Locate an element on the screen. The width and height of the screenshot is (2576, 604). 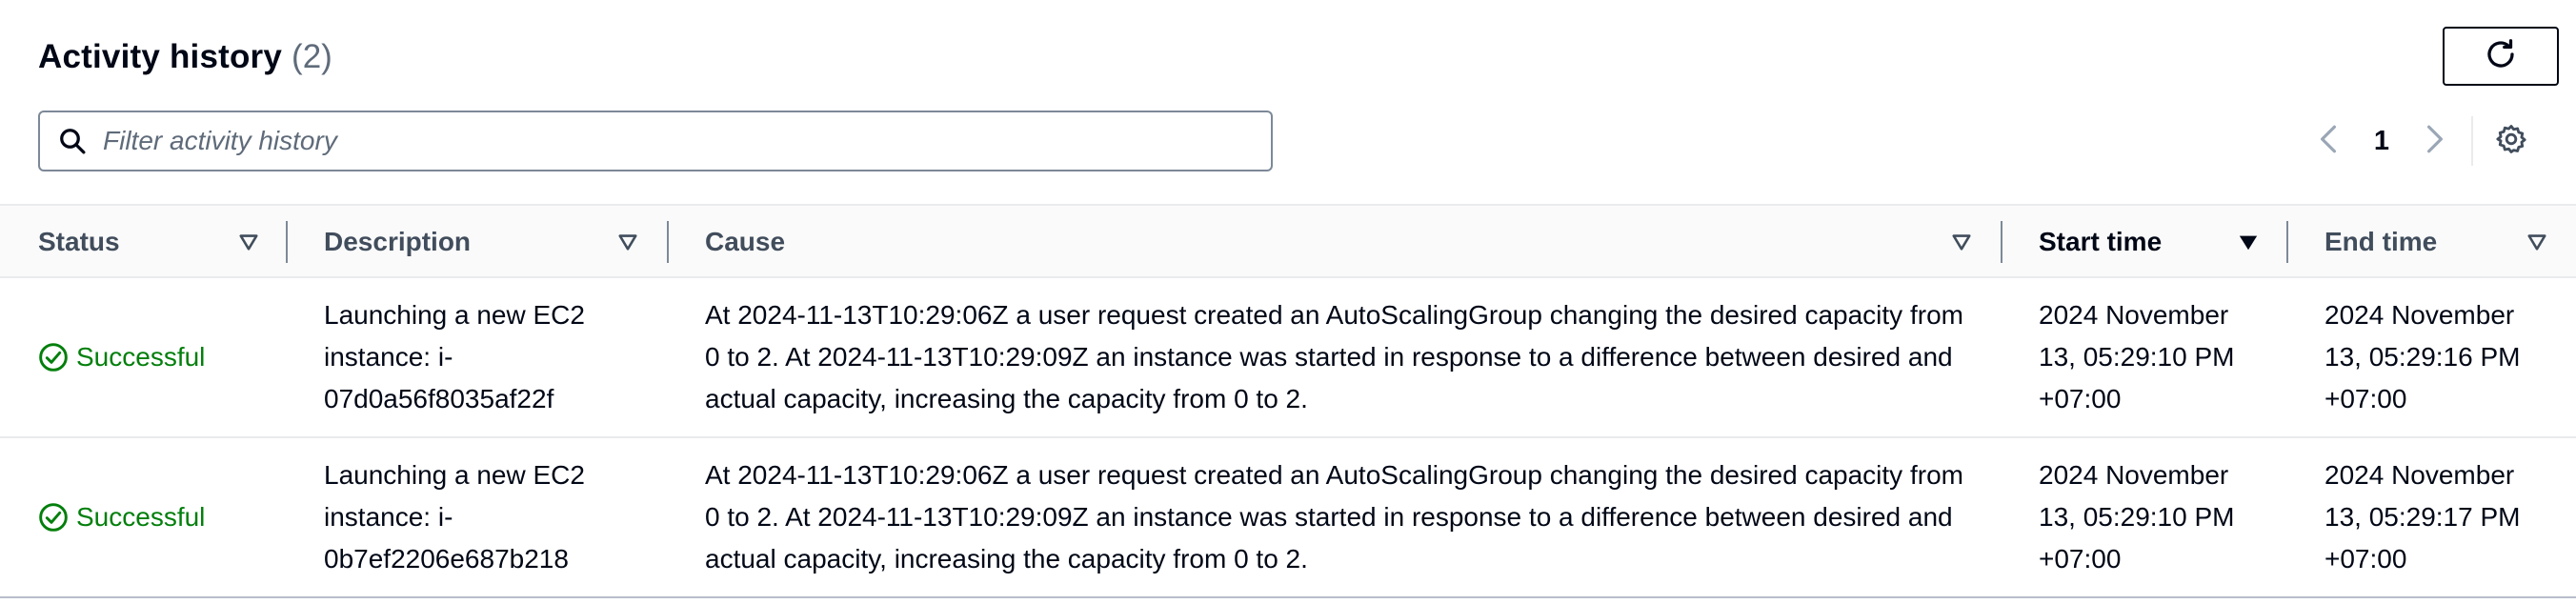
end-time-cell: 2024 November 13, 05:29:16 PM +07:00 is located at coordinates (2438, 357).